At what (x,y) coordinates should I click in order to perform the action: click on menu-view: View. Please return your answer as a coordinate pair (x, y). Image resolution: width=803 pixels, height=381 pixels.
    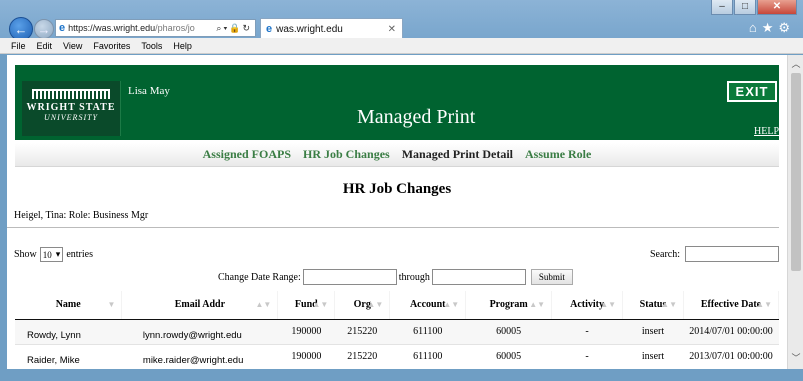
    Looking at the image, I should click on (72, 46).